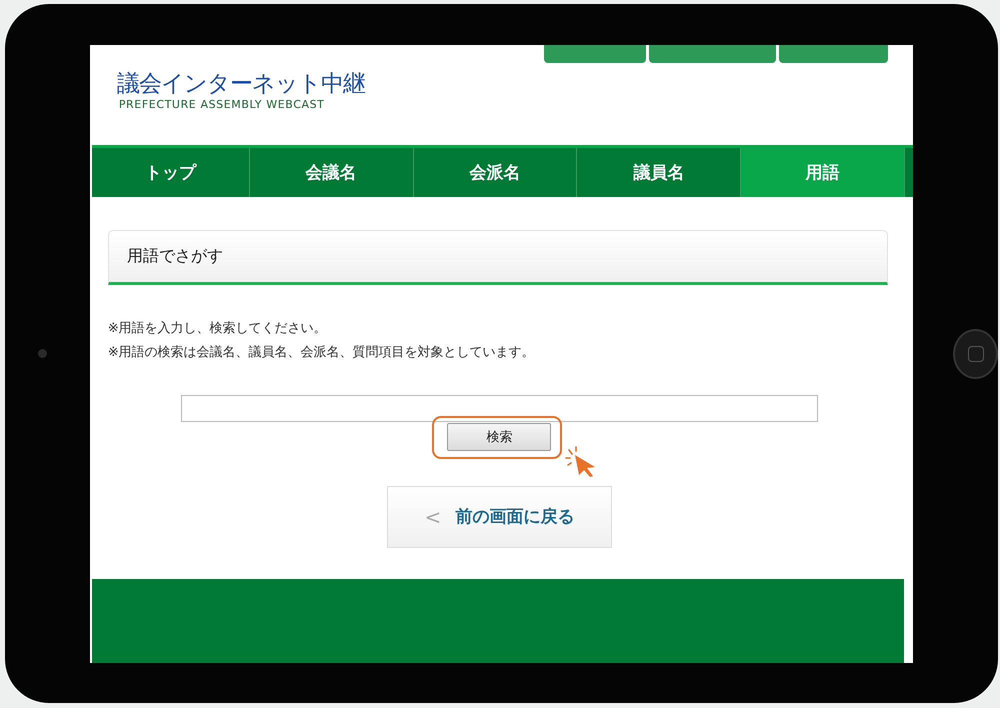 The width and height of the screenshot is (1000, 708). Describe the element at coordinates (42, 353) in the screenshot. I see `camera-icon` at that location.